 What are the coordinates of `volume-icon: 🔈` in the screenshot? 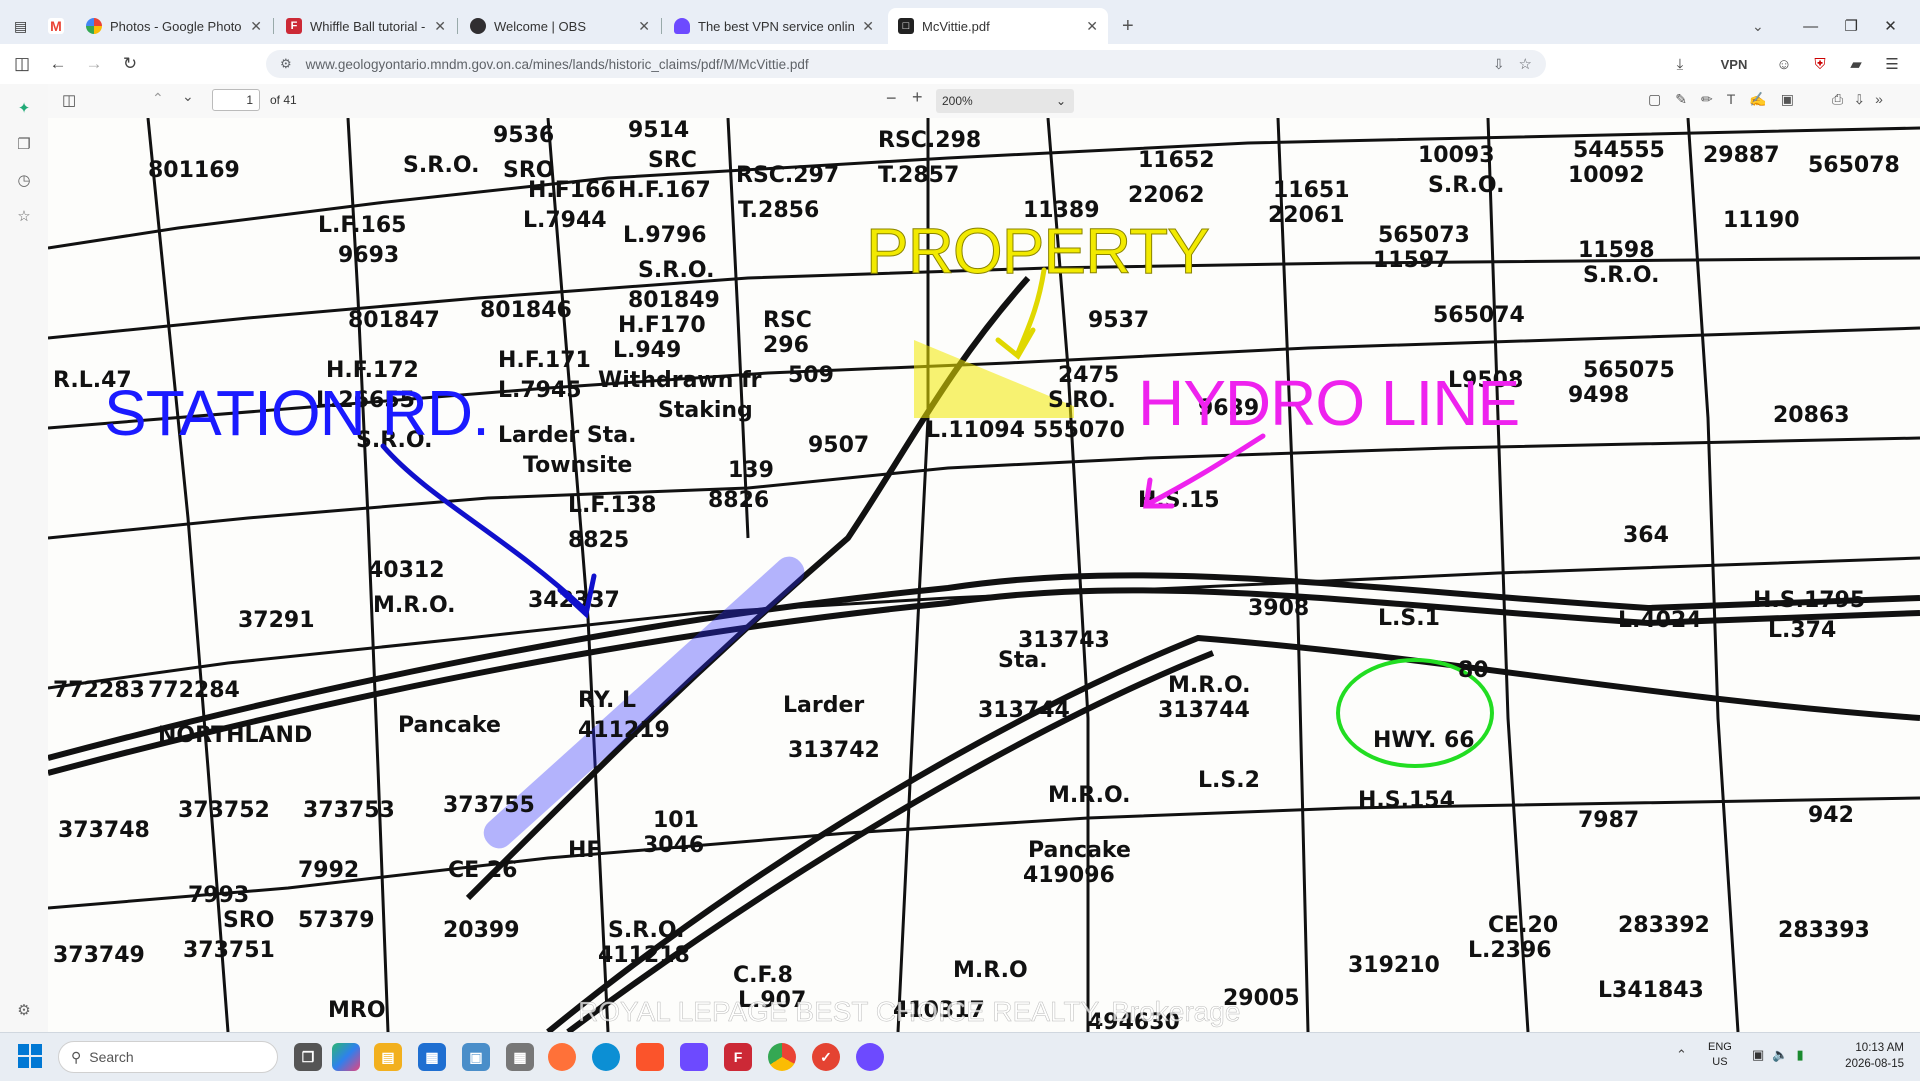 It's located at (1784, 1054).